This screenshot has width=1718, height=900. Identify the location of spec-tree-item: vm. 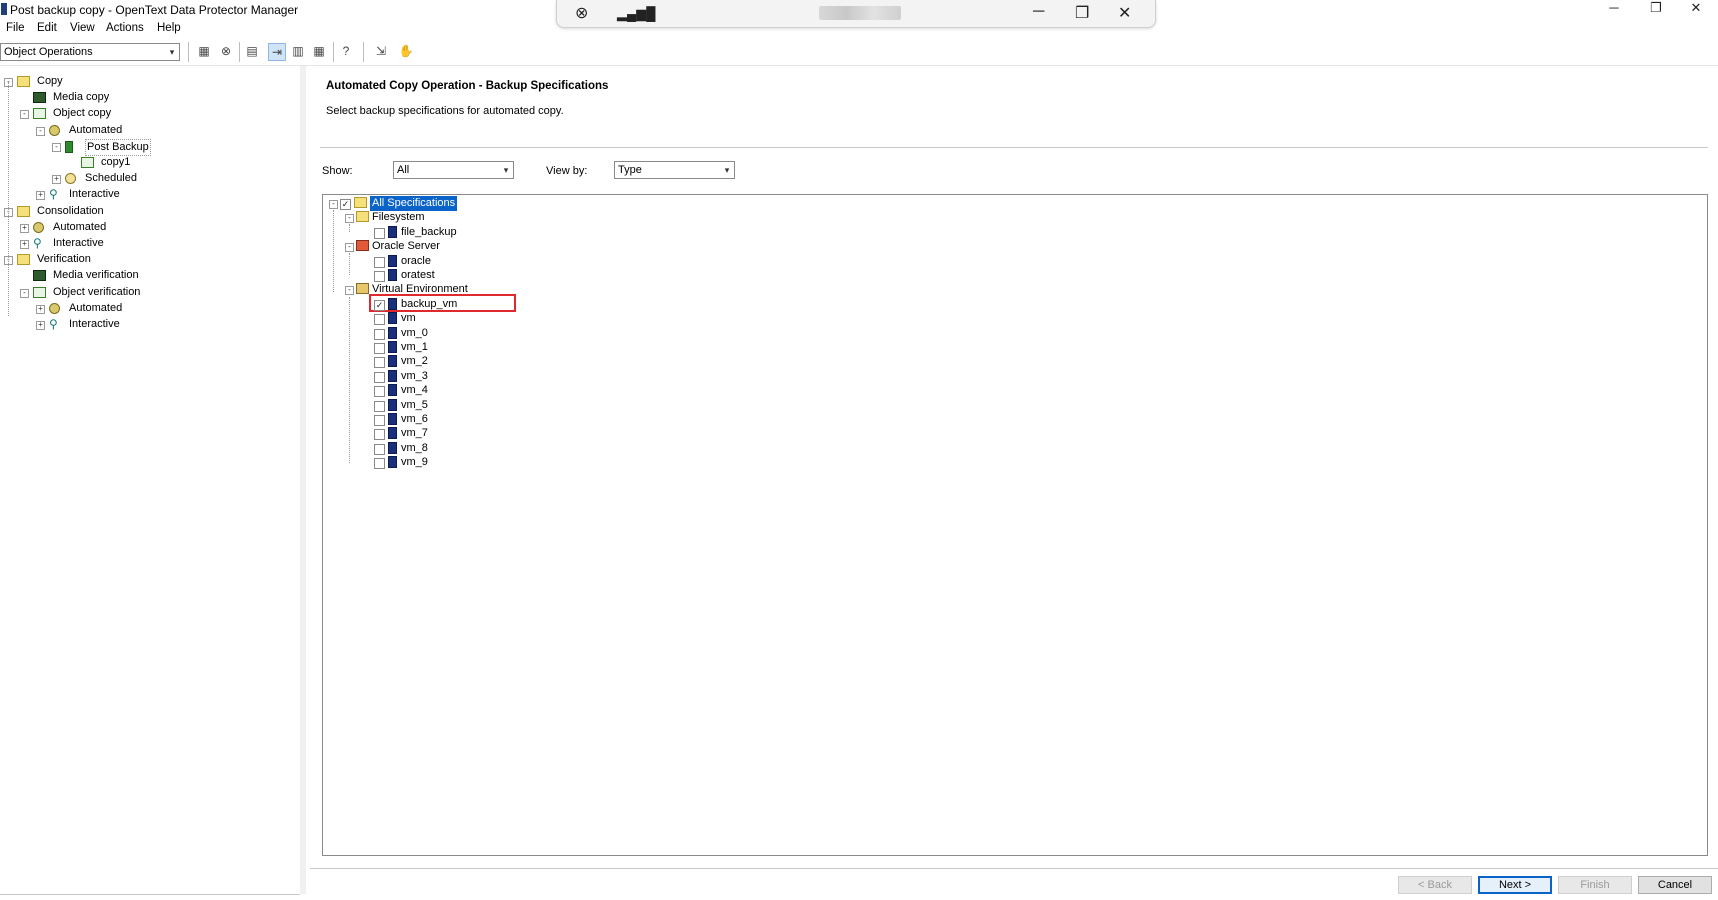
(408, 318).